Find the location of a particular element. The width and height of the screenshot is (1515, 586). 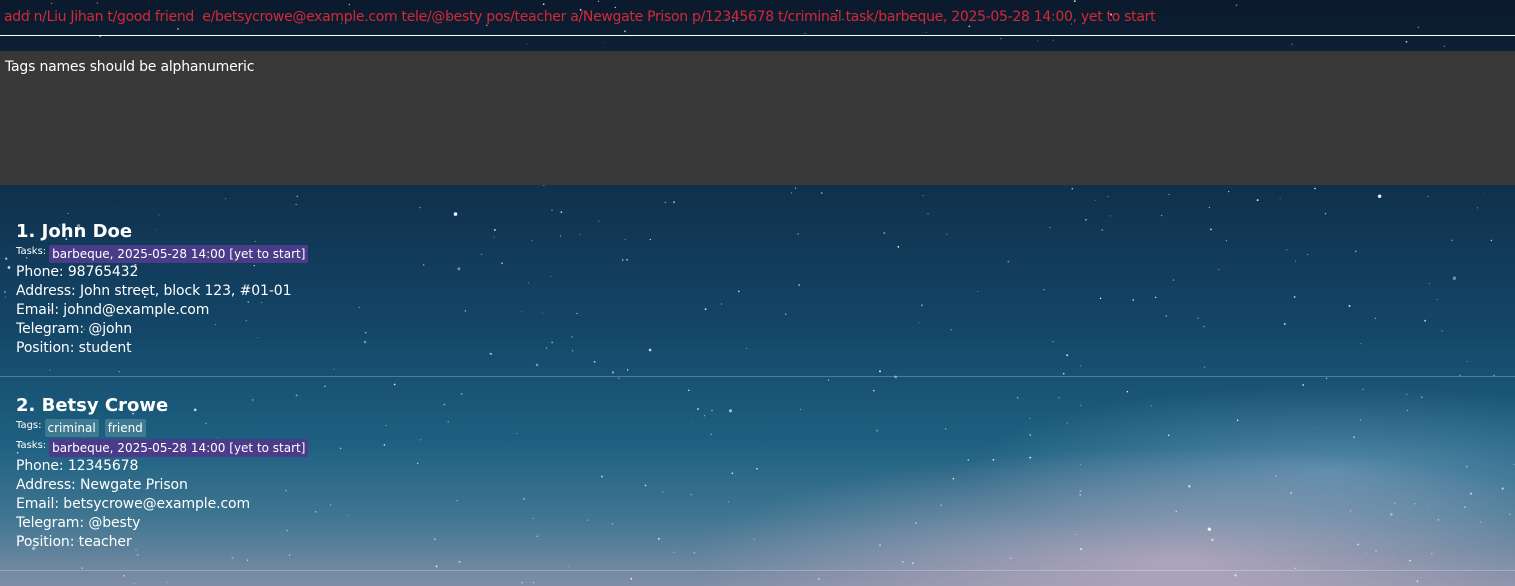

telegram-text: Telegram: @besty is located at coordinates (78, 523).